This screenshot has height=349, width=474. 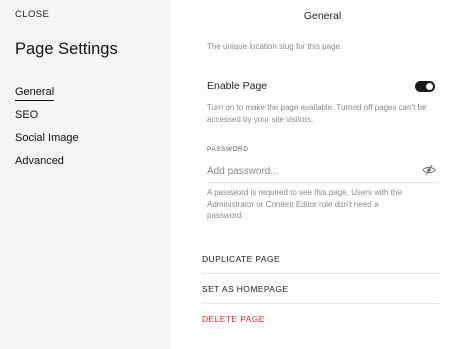 I want to click on delete-page-button: DELETE PAGE, so click(x=320, y=319).